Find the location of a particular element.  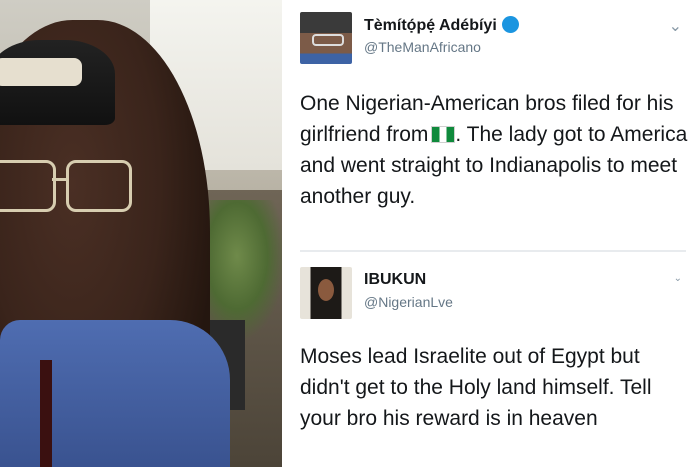

divider is located at coordinates (493, 251).